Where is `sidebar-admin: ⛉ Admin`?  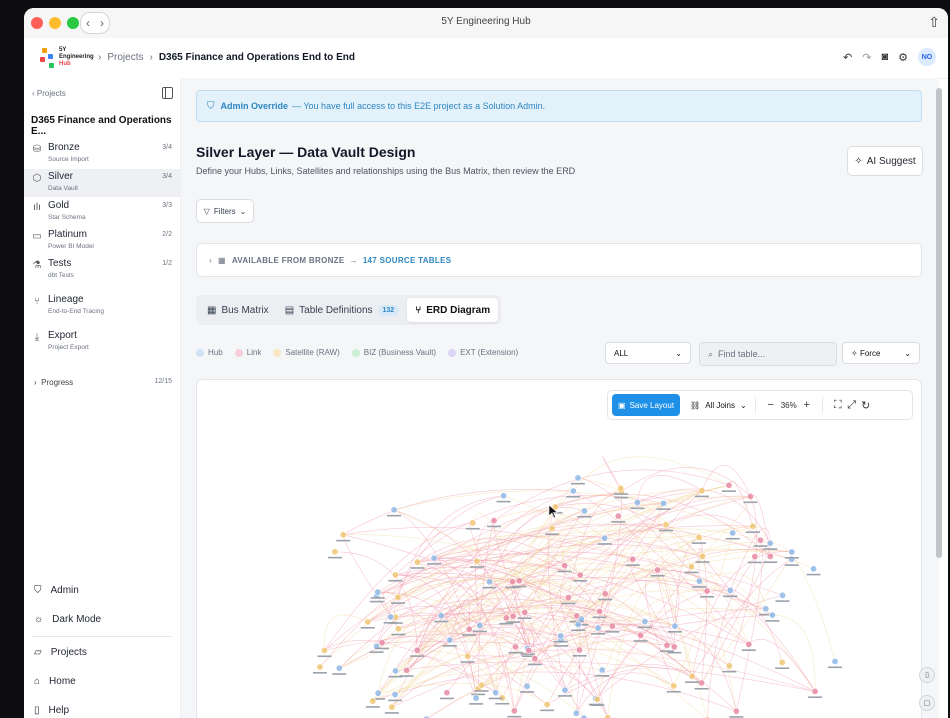
sidebar-admin: ⛉ Admin is located at coordinates (56, 590).